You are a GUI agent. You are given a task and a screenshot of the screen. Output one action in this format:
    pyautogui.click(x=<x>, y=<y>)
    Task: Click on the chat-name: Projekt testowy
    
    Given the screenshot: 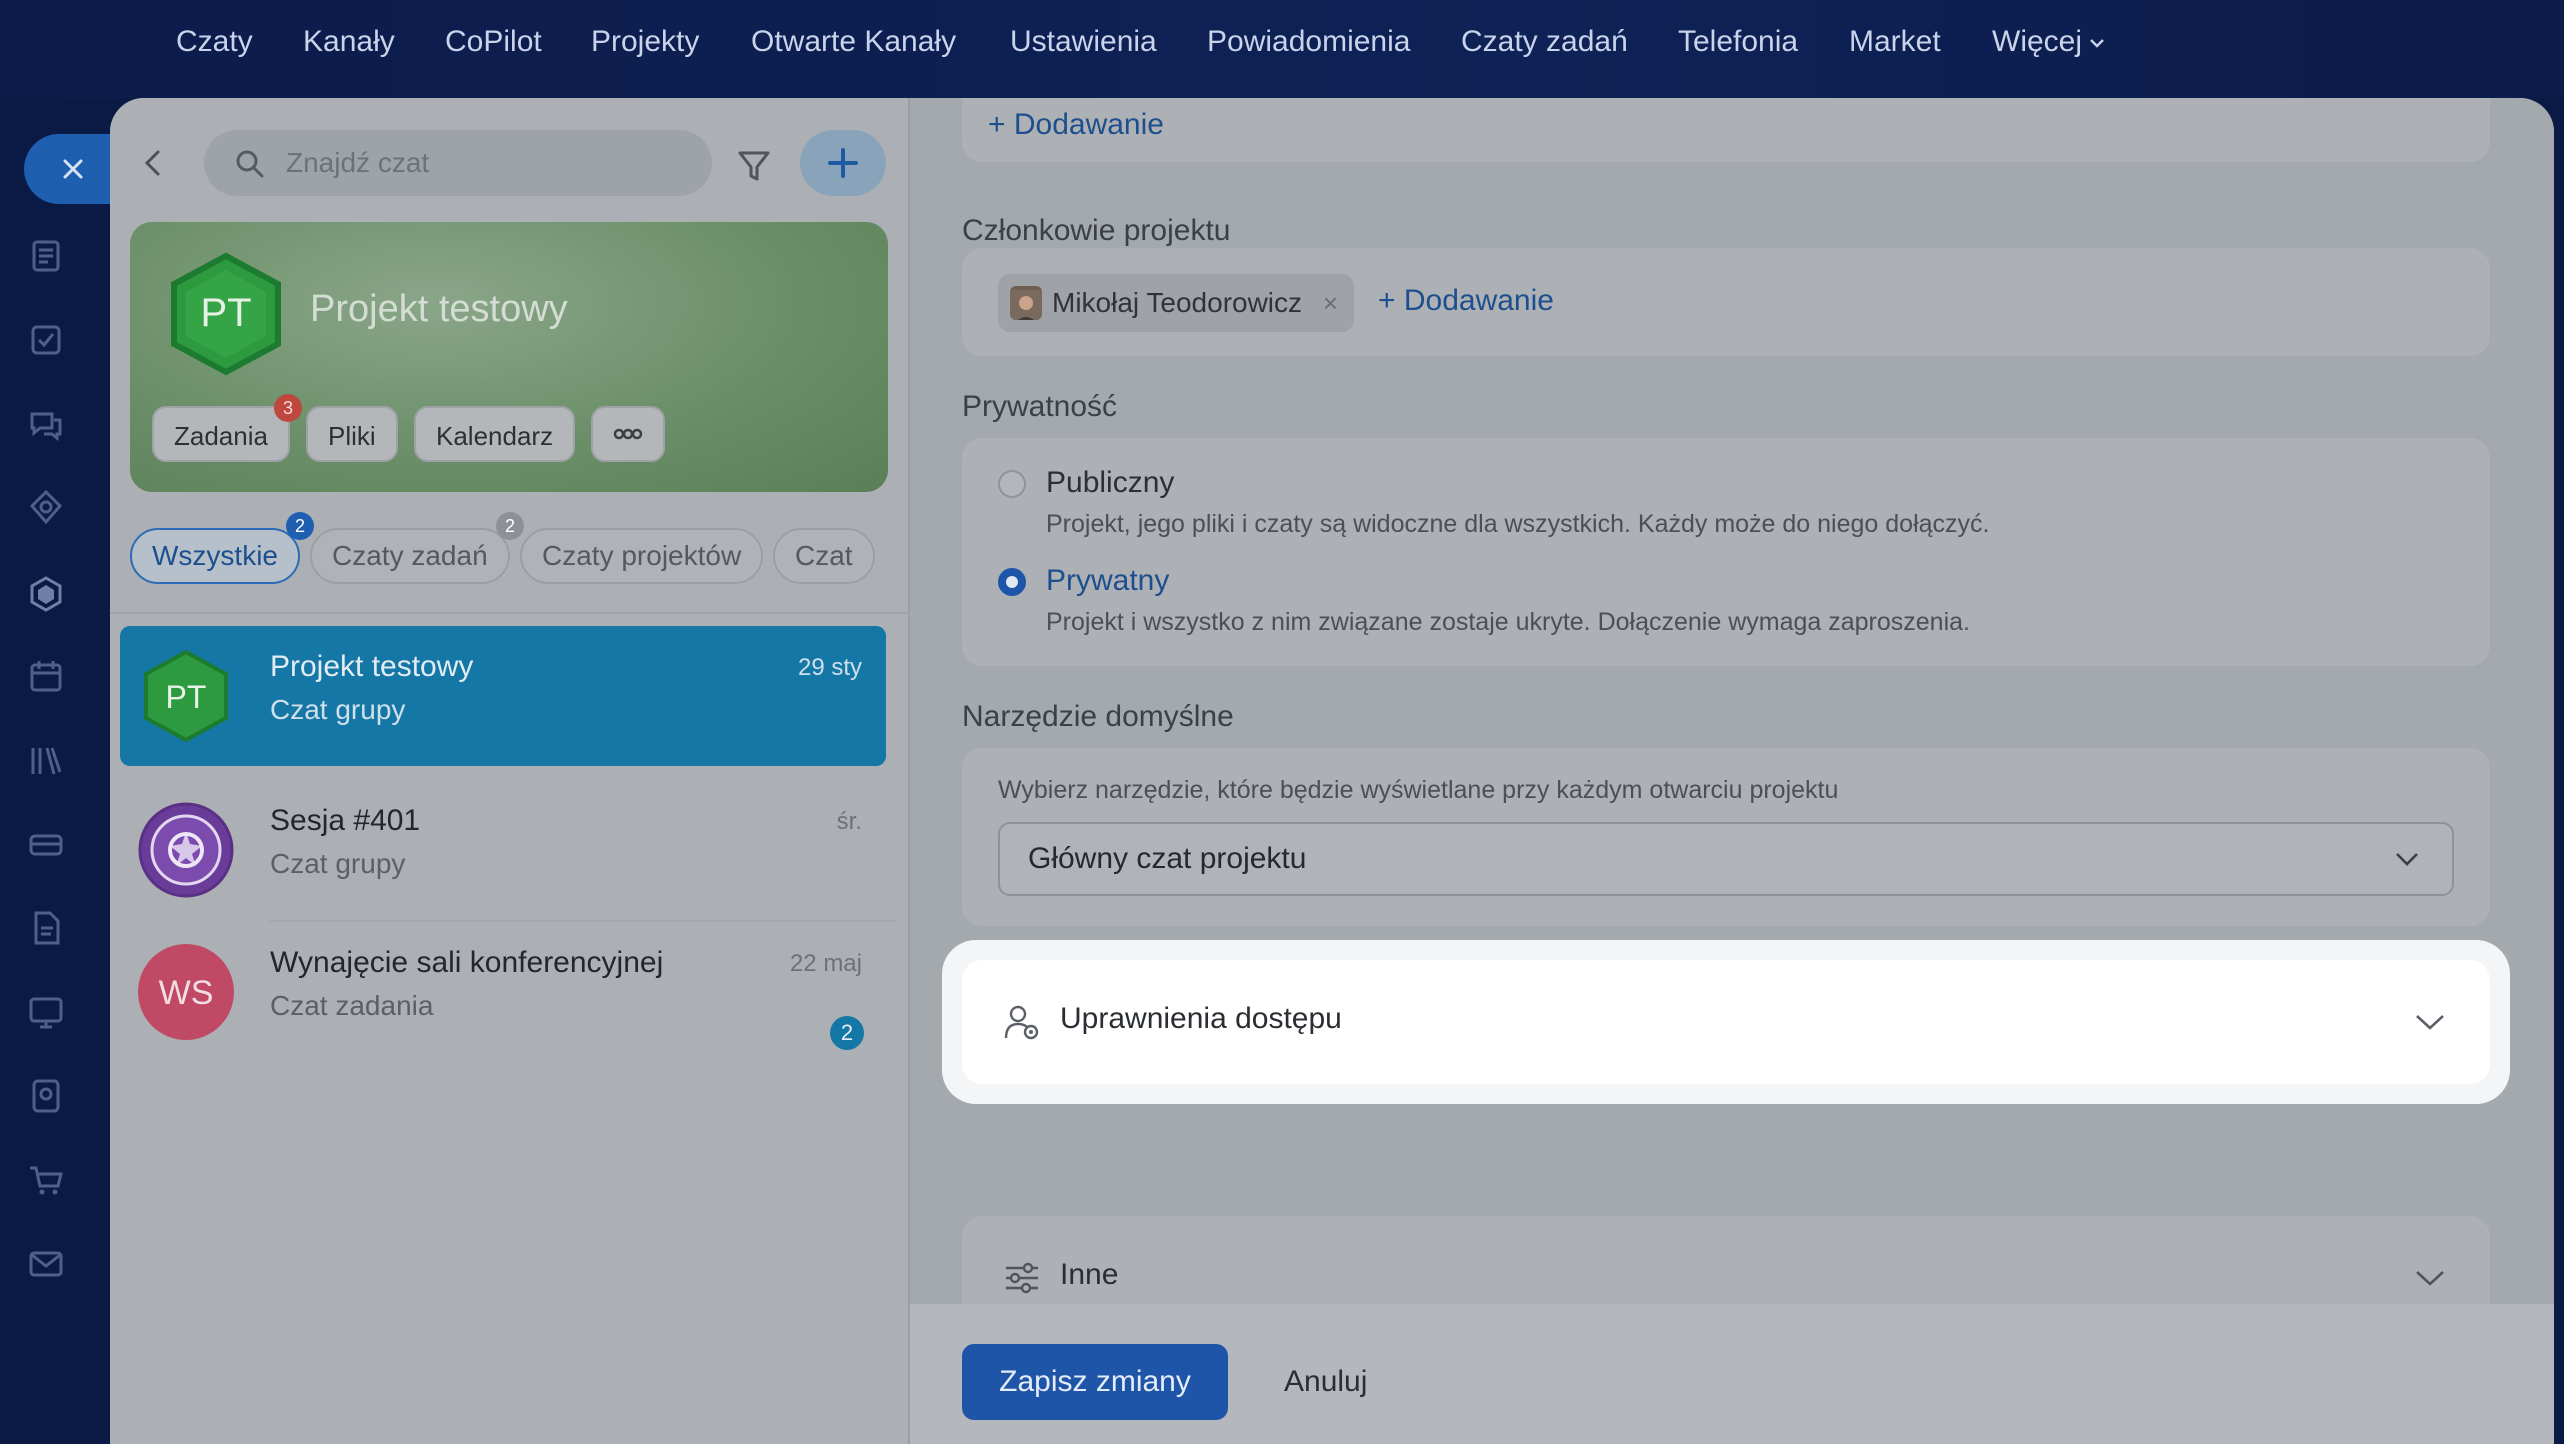 What is the action you would take?
    pyautogui.click(x=372, y=666)
    